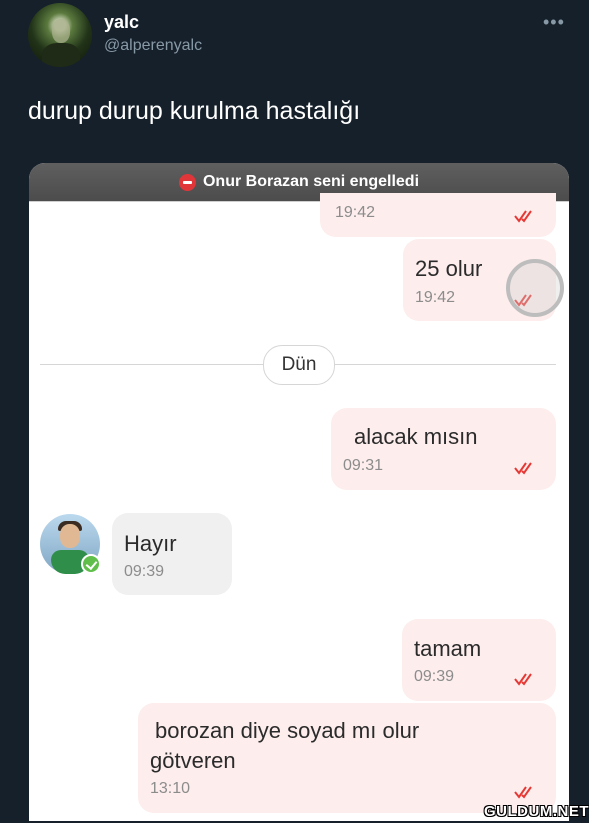 The image size is (589, 823). I want to click on touch-indicator, so click(535, 288).